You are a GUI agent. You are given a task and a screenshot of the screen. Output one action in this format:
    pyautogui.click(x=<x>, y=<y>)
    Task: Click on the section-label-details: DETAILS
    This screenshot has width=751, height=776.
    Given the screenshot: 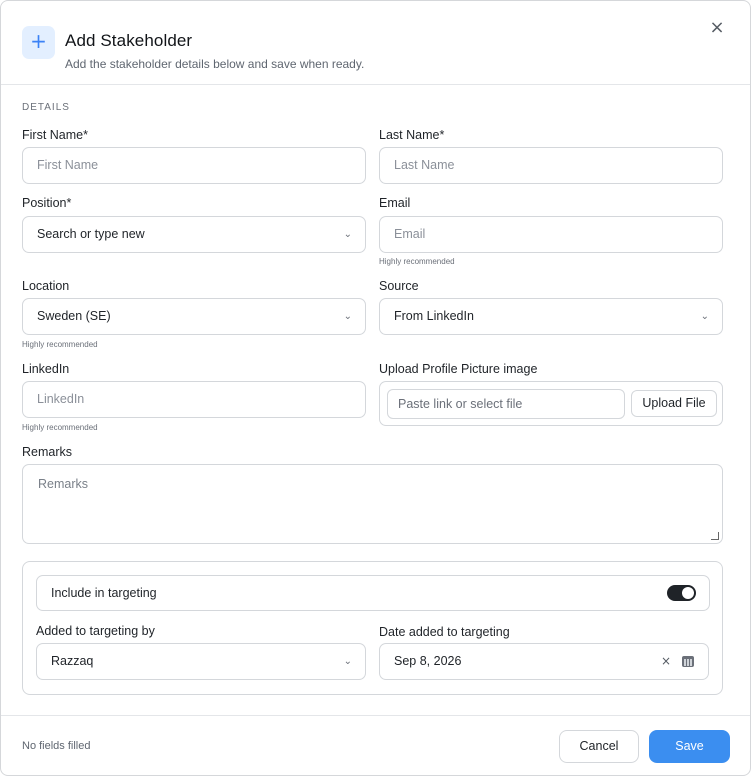 What is the action you would take?
    pyautogui.click(x=46, y=107)
    